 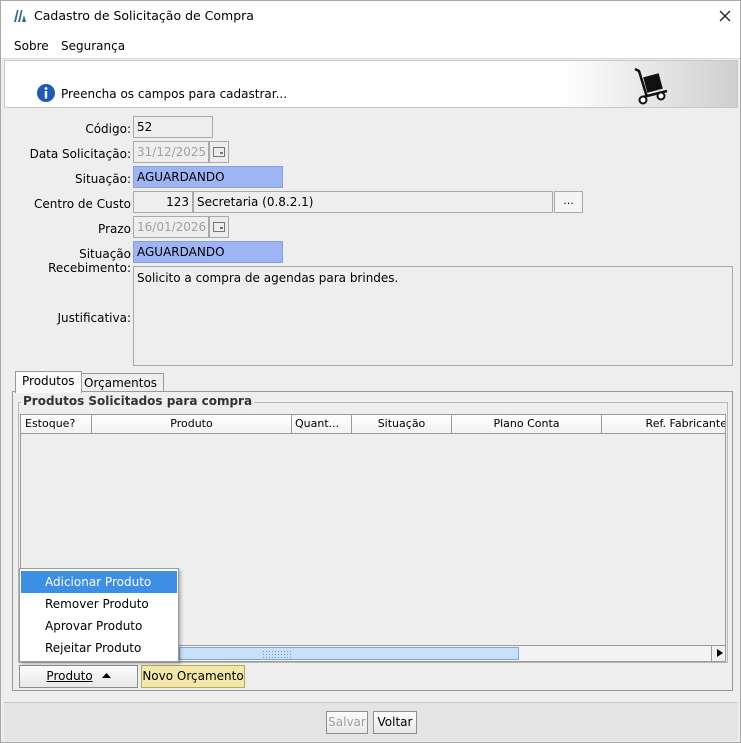 What do you see at coordinates (725, 16) in the screenshot?
I see `close-icon` at bounding box center [725, 16].